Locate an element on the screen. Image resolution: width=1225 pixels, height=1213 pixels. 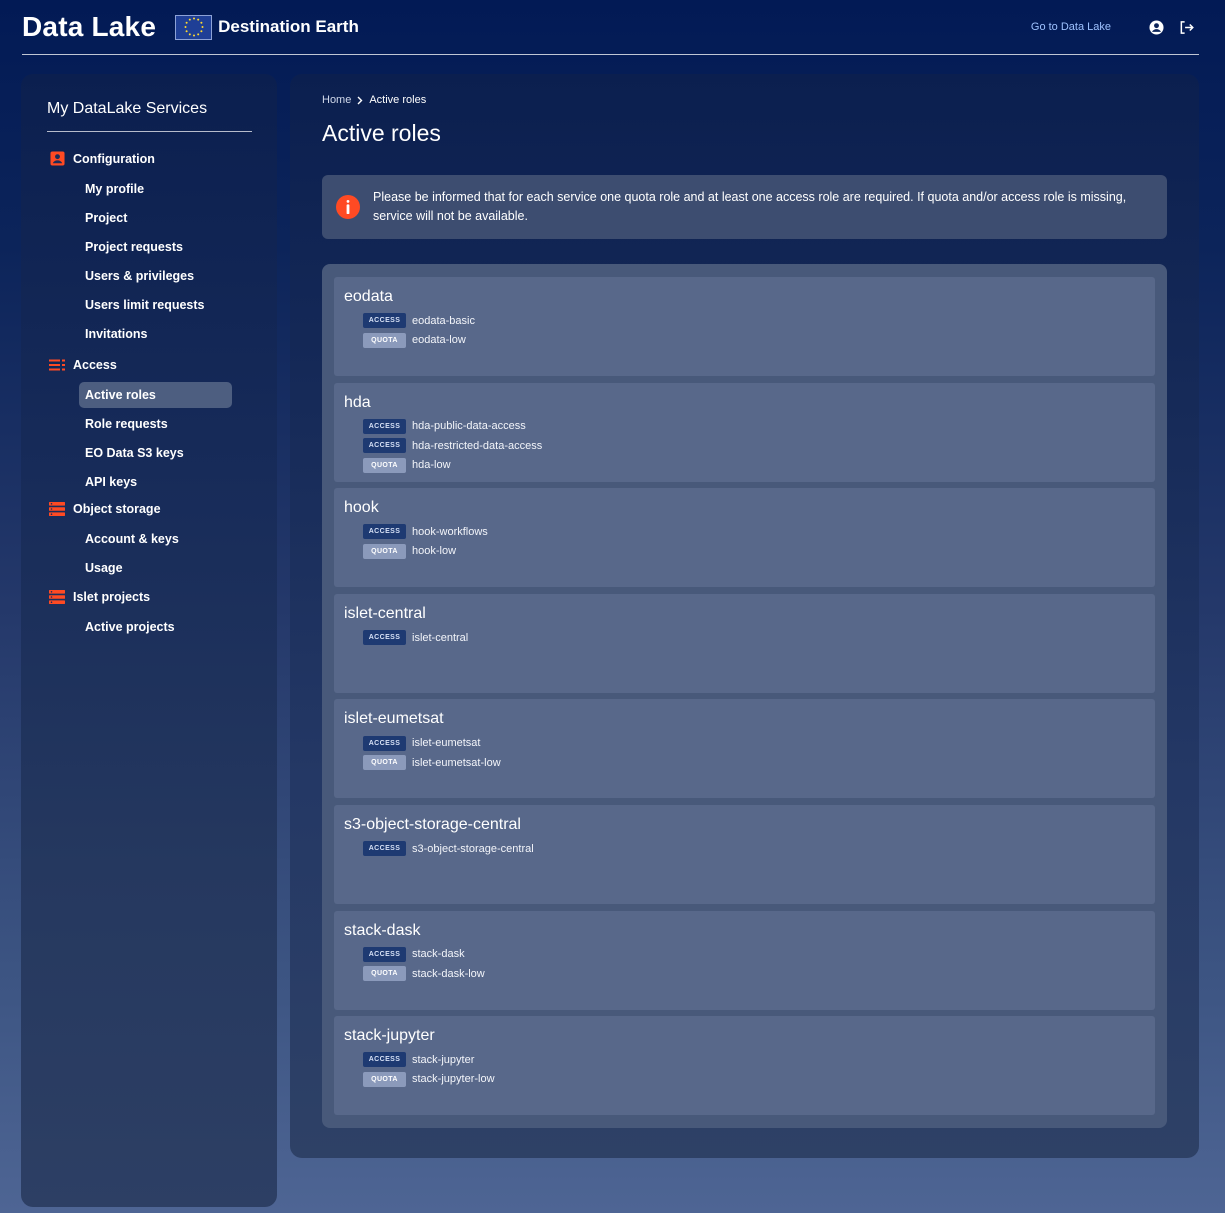
sidebar-item-api-keys: API keys is located at coordinates (155, 482).